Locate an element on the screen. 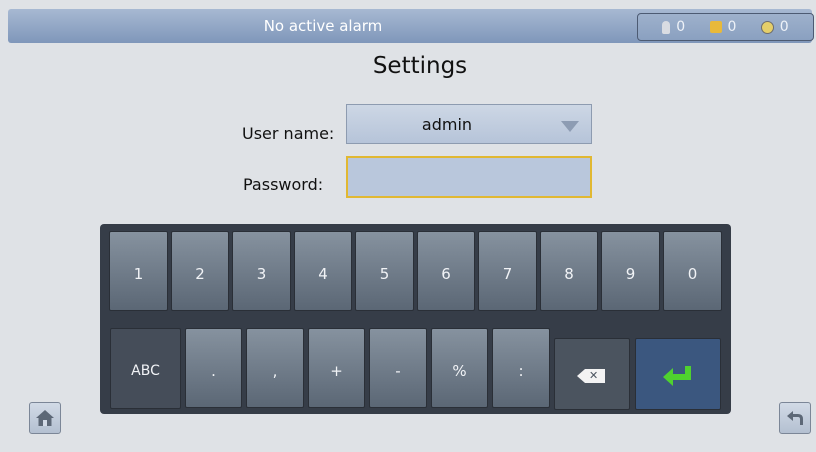 This screenshot has height=452, width=816. key-2: 2 is located at coordinates (200, 271).